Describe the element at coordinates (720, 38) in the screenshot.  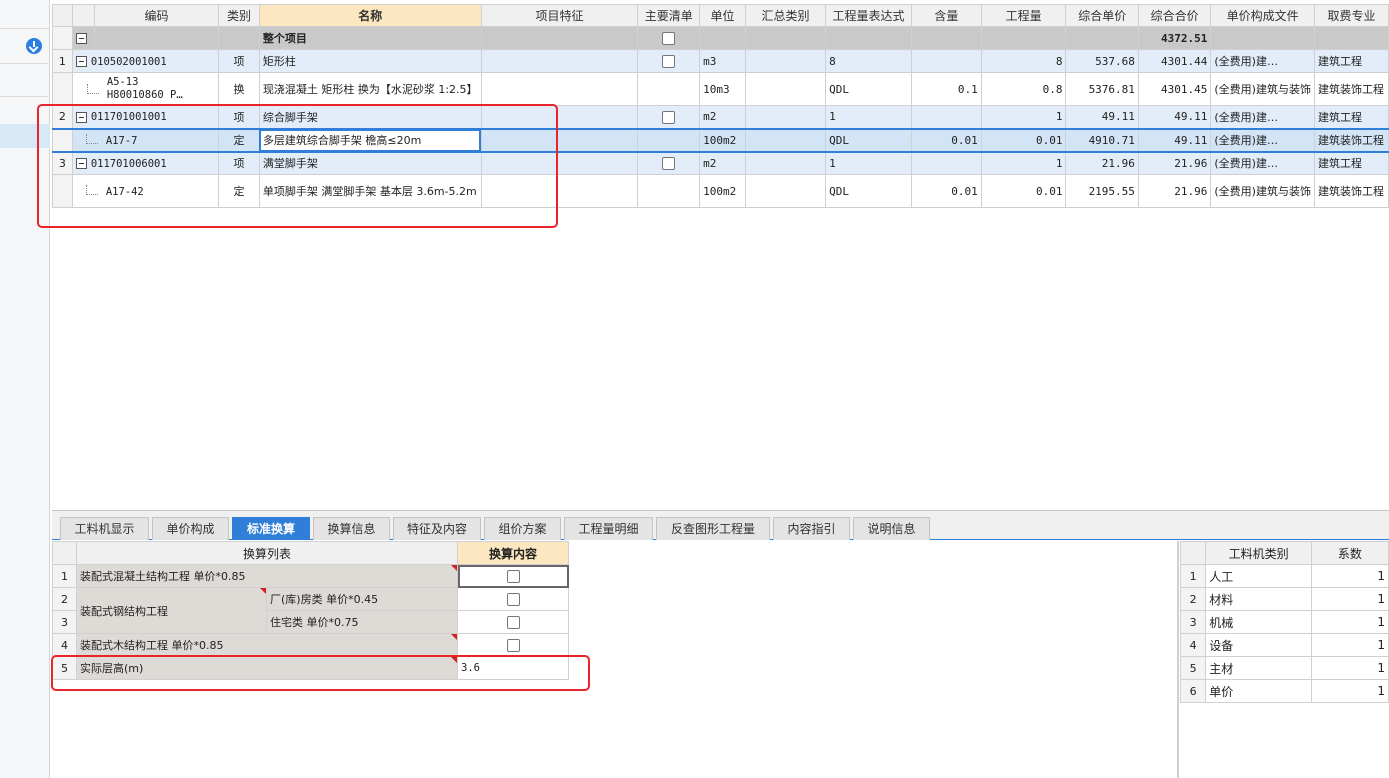
I see `table-row-root: 整个项目 4372.51` at that location.